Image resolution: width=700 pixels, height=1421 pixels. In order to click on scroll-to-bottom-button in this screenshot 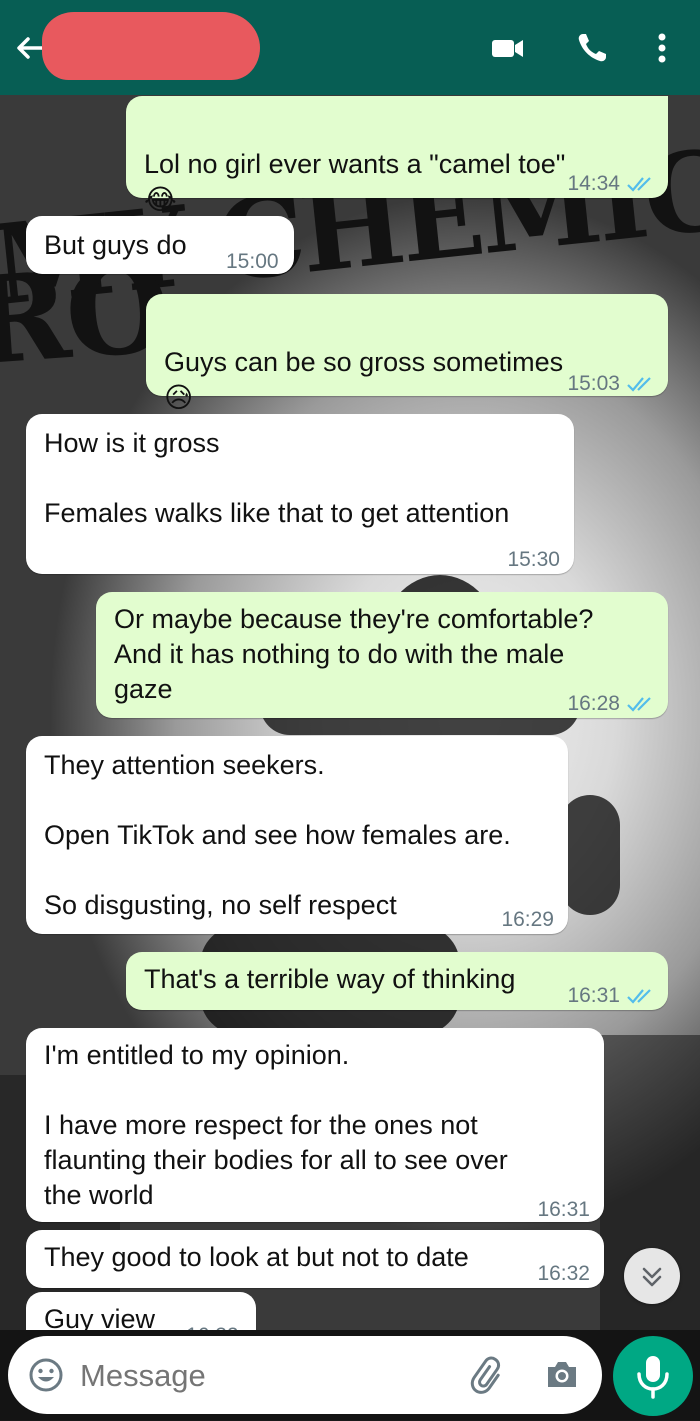, I will do `click(652, 1276)`.